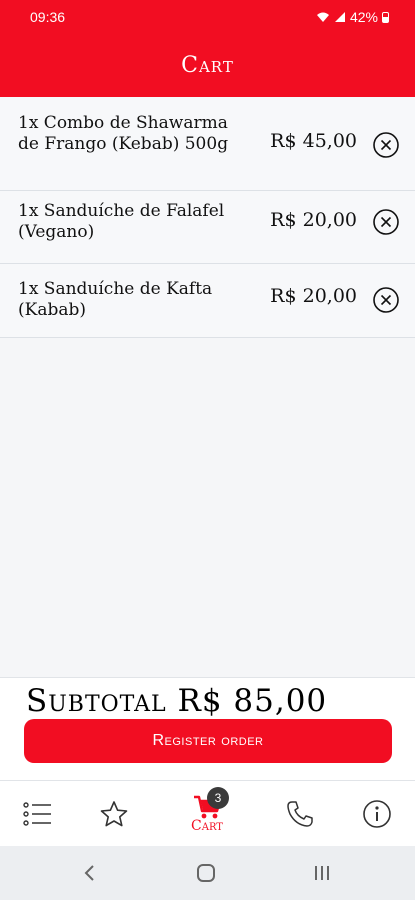 The height and width of the screenshot is (900, 415). I want to click on nav-home-button, so click(206, 873).